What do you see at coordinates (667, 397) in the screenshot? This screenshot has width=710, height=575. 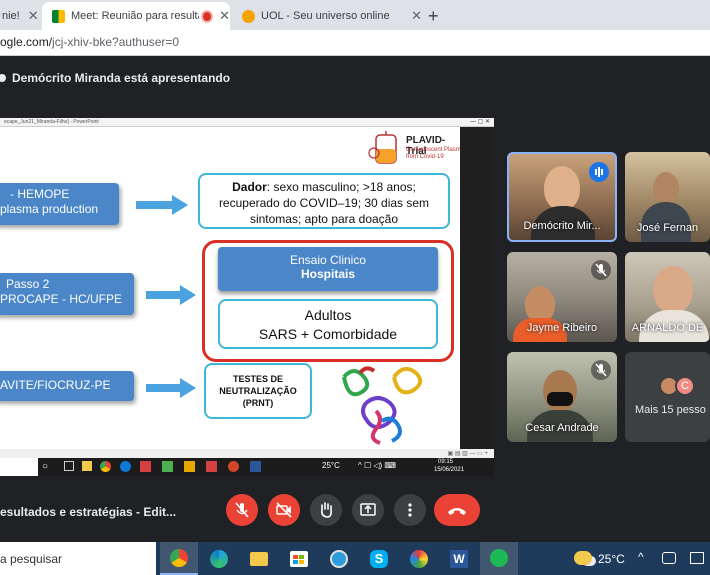 I see `more-participants-tile: C Mais 15 pesso` at bounding box center [667, 397].